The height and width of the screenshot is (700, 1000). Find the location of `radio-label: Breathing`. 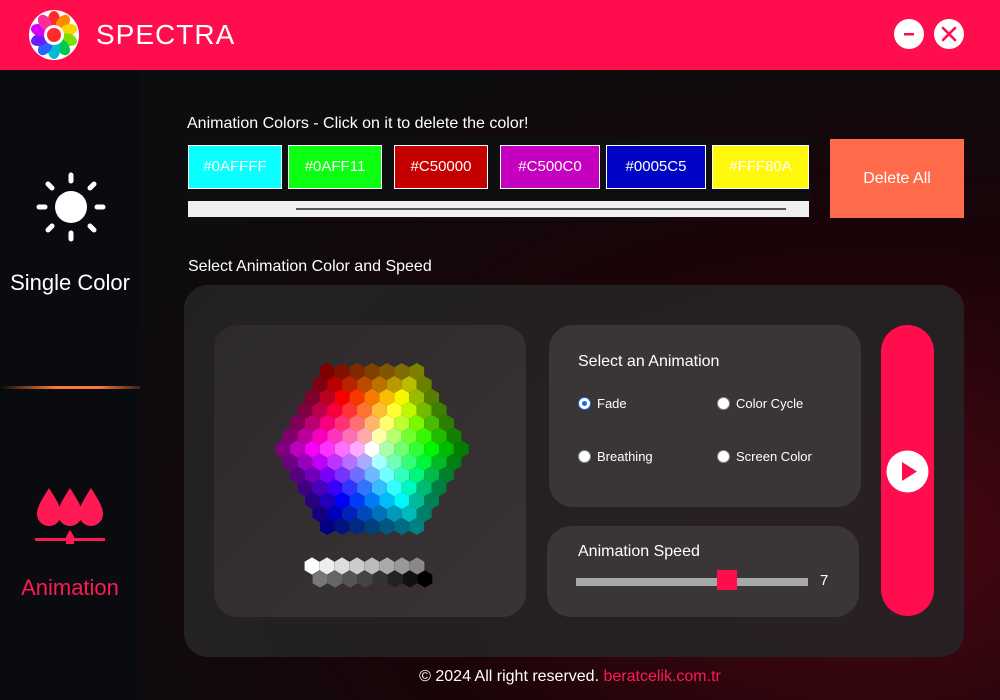

radio-label: Breathing is located at coordinates (625, 456).